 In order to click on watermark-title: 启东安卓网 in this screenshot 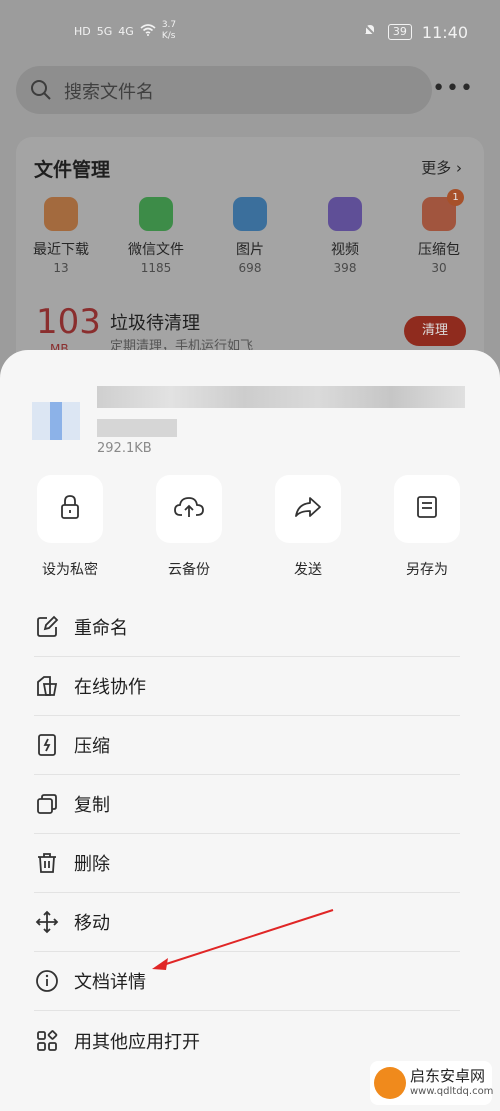, I will do `click(448, 1076)`.